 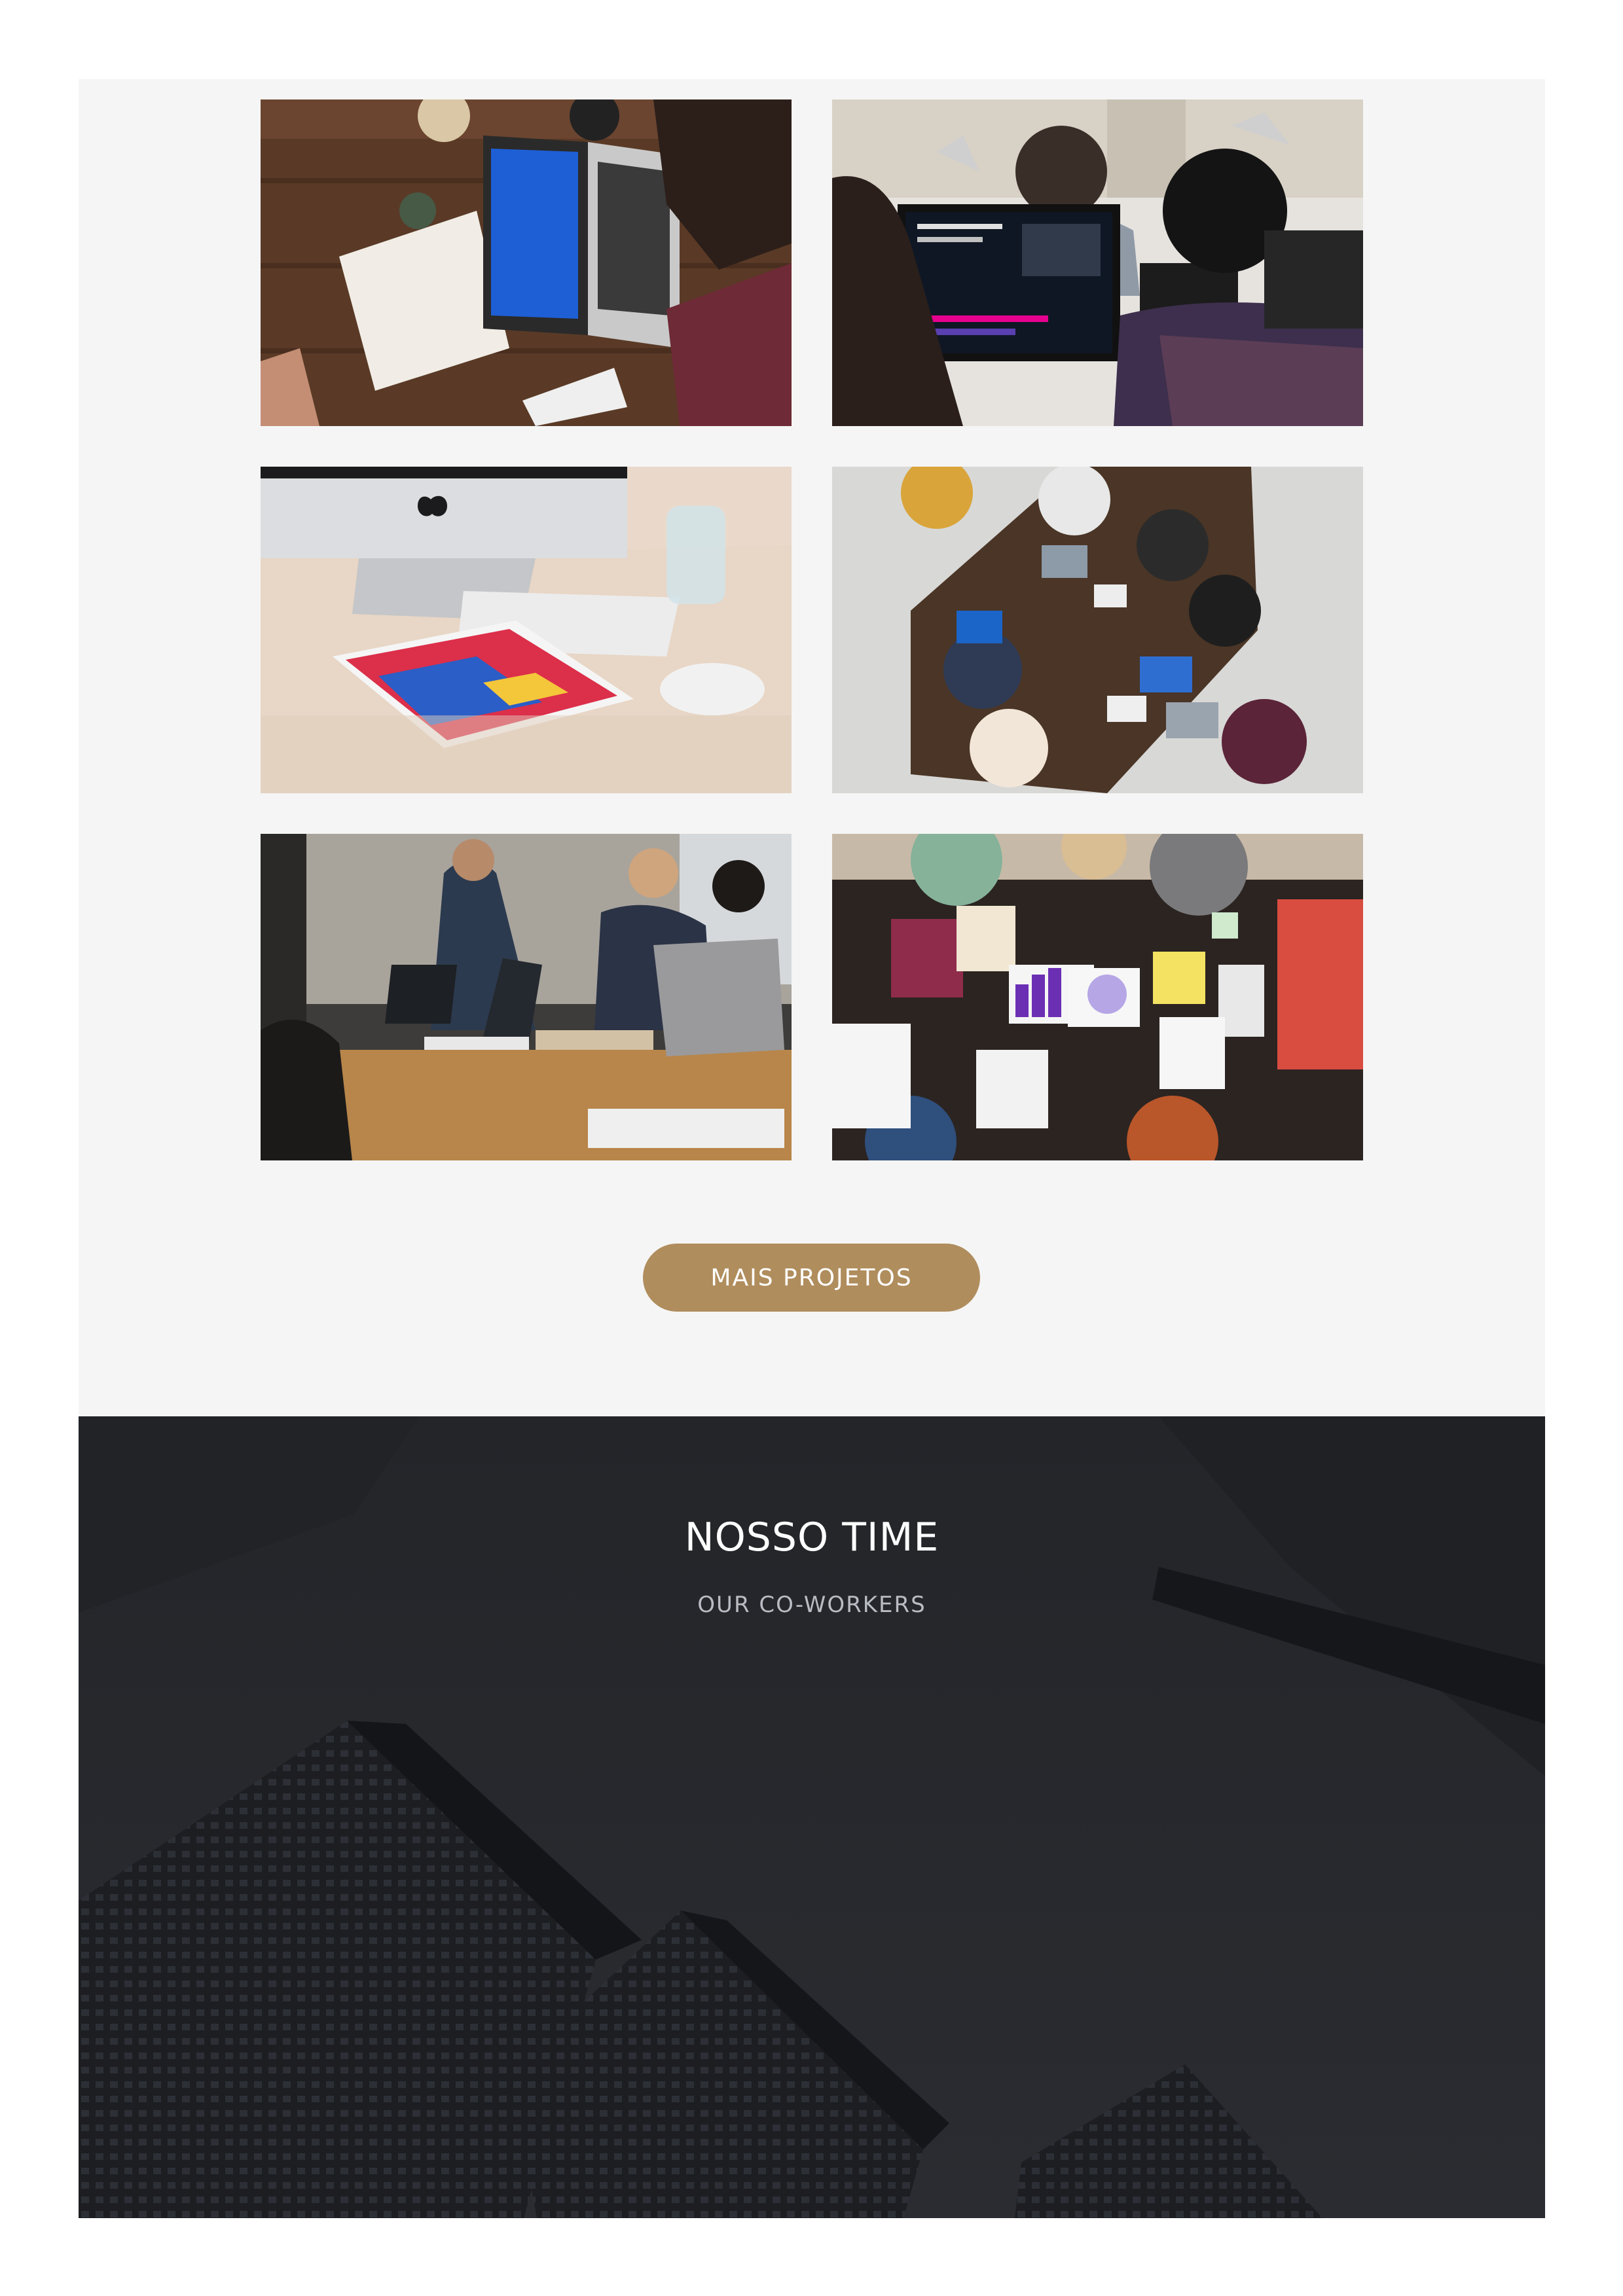 I want to click on portfolio-image-laptop-desk, so click(x=526, y=262).